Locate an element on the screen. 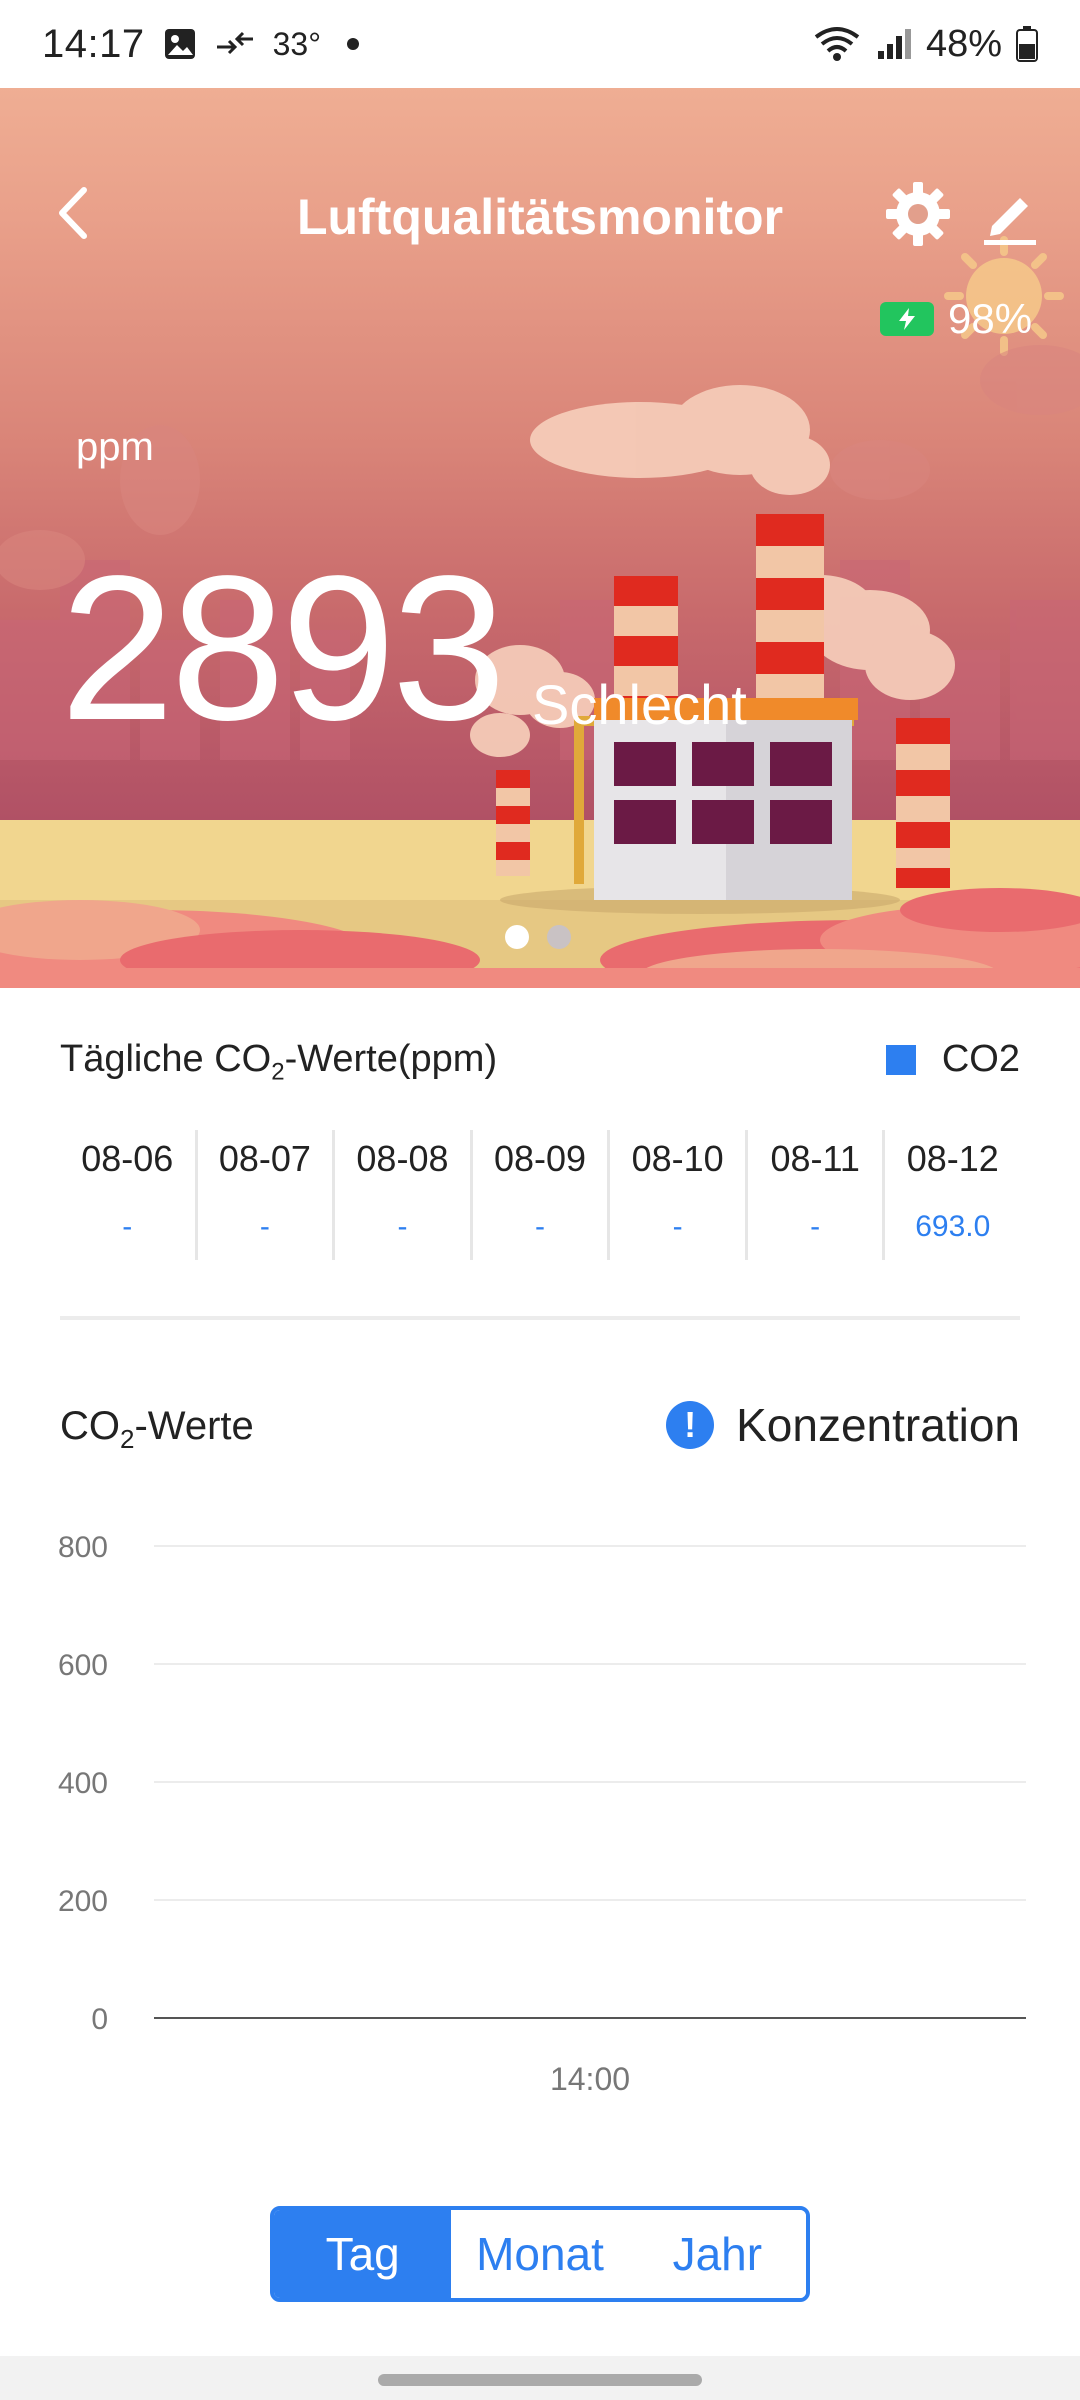  chimney-left is located at coordinates (513, 823).